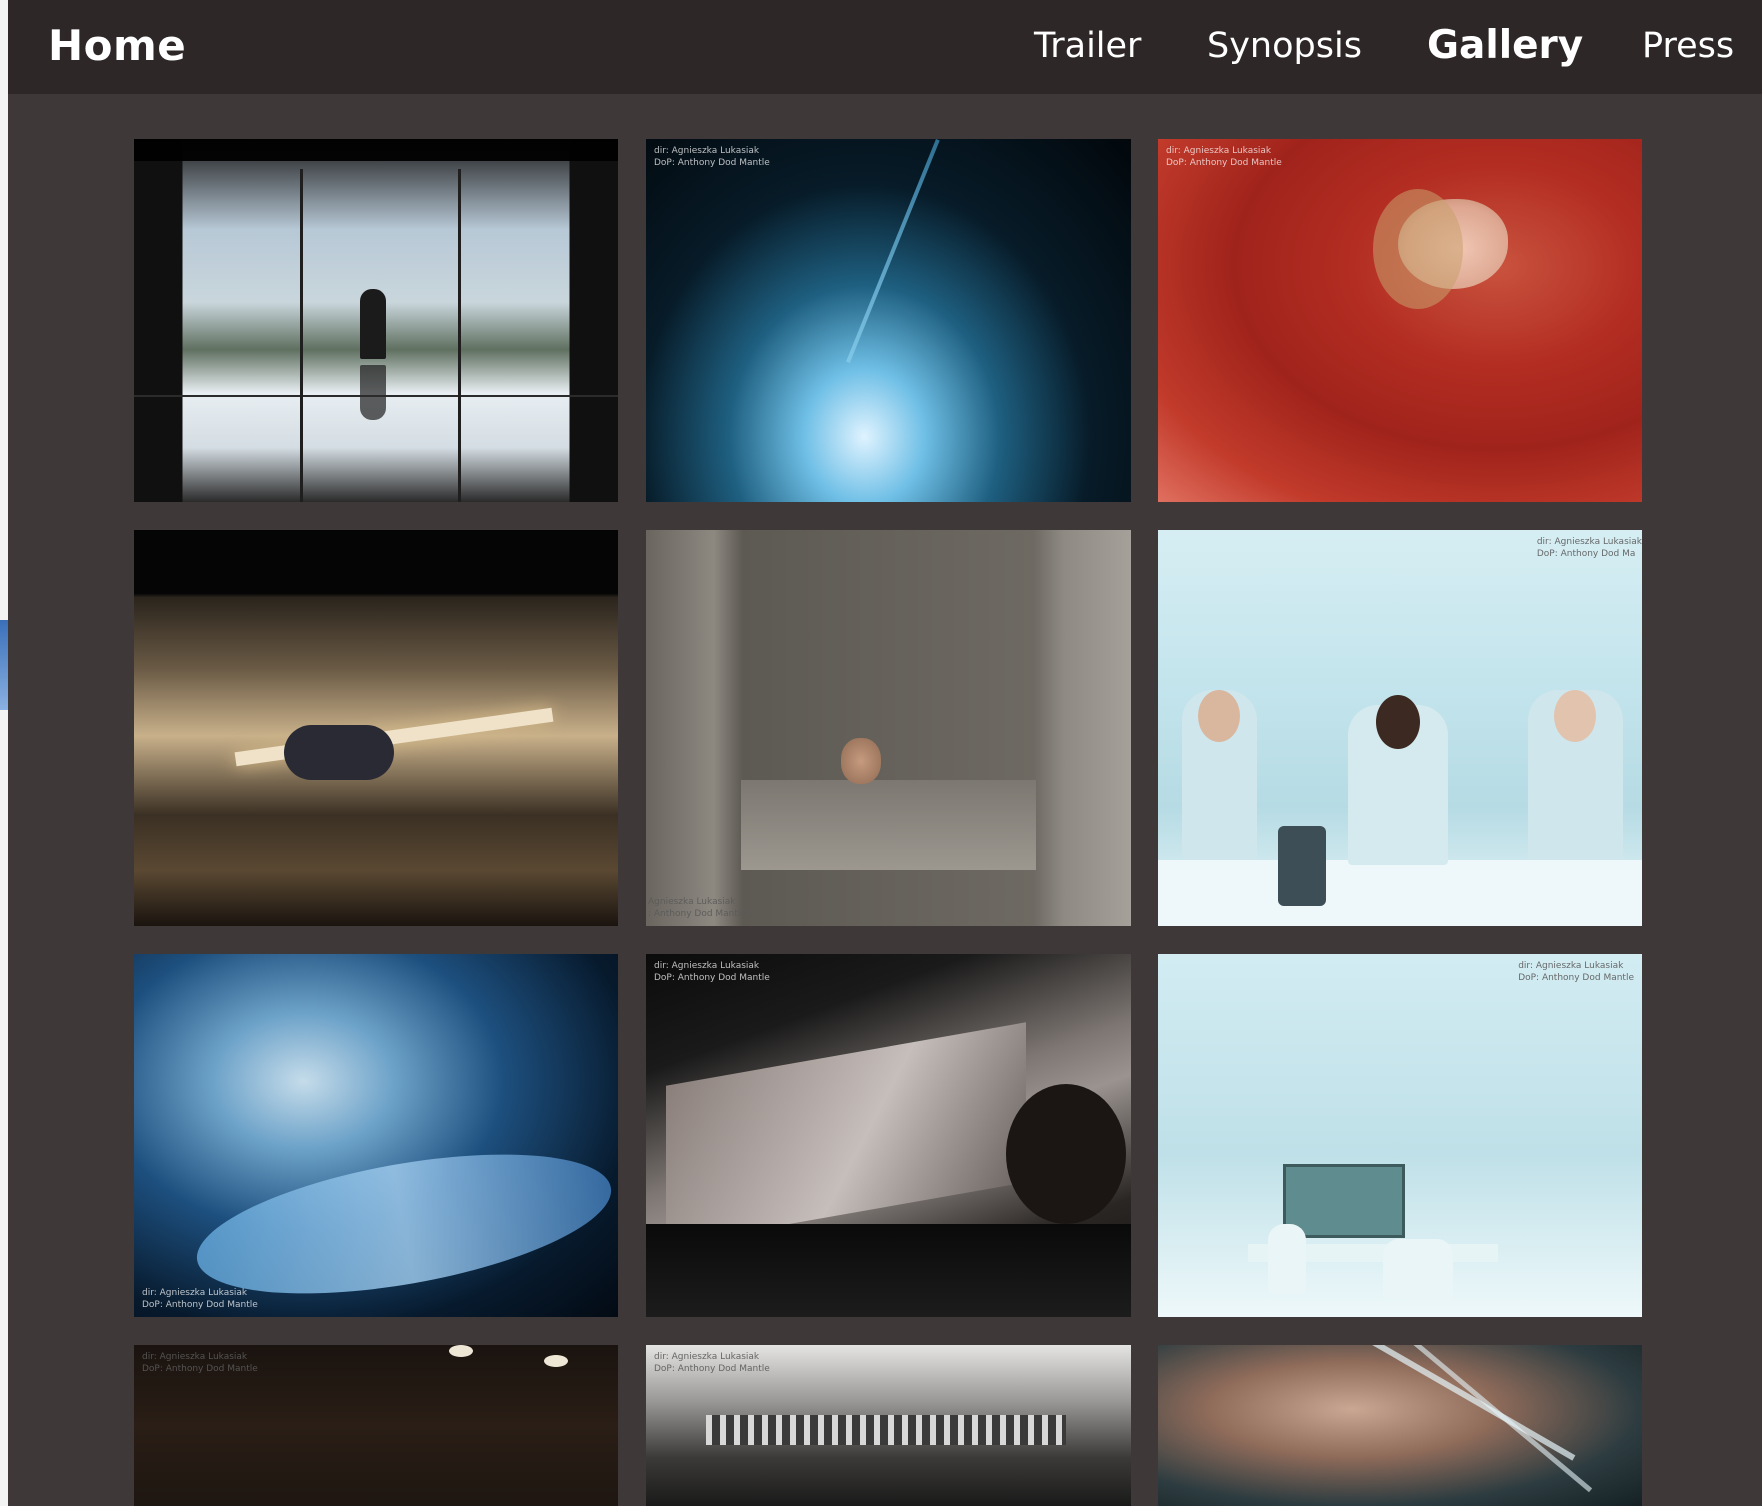 The height and width of the screenshot is (1506, 1762). What do you see at coordinates (846, 1134) in the screenshot?
I see `splattered-panel` at bounding box center [846, 1134].